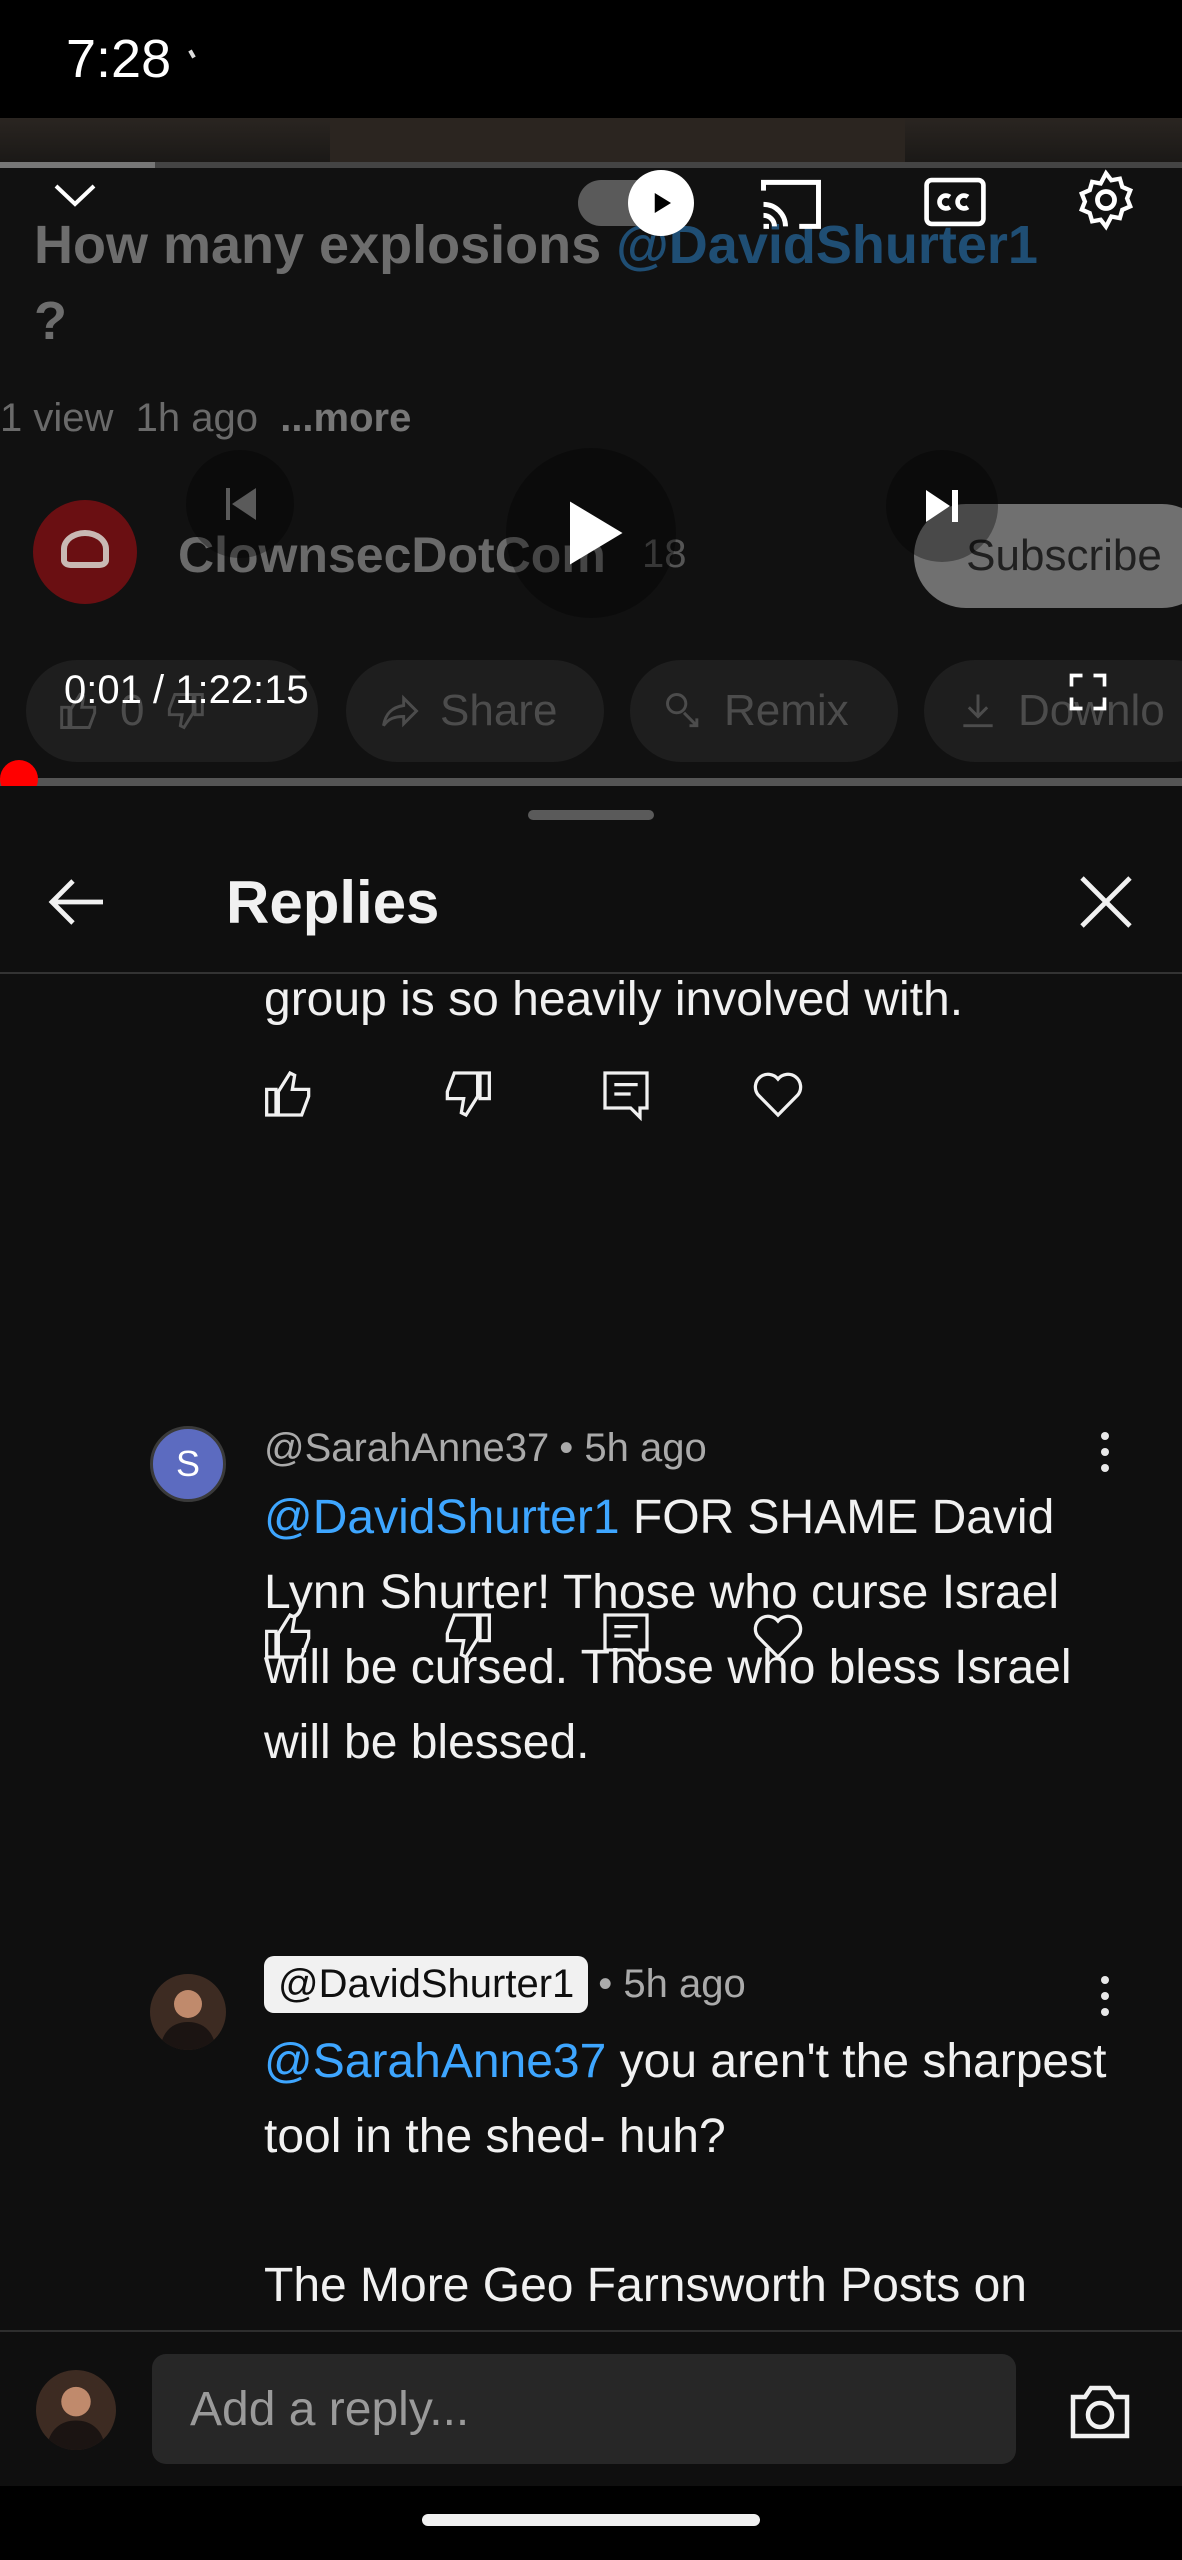 Image resolution: width=1182 pixels, height=2560 pixels. What do you see at coordinates (591, 900) in the screenshot?
I see `sheet-header: Replies` at bounding box center [591, 900].